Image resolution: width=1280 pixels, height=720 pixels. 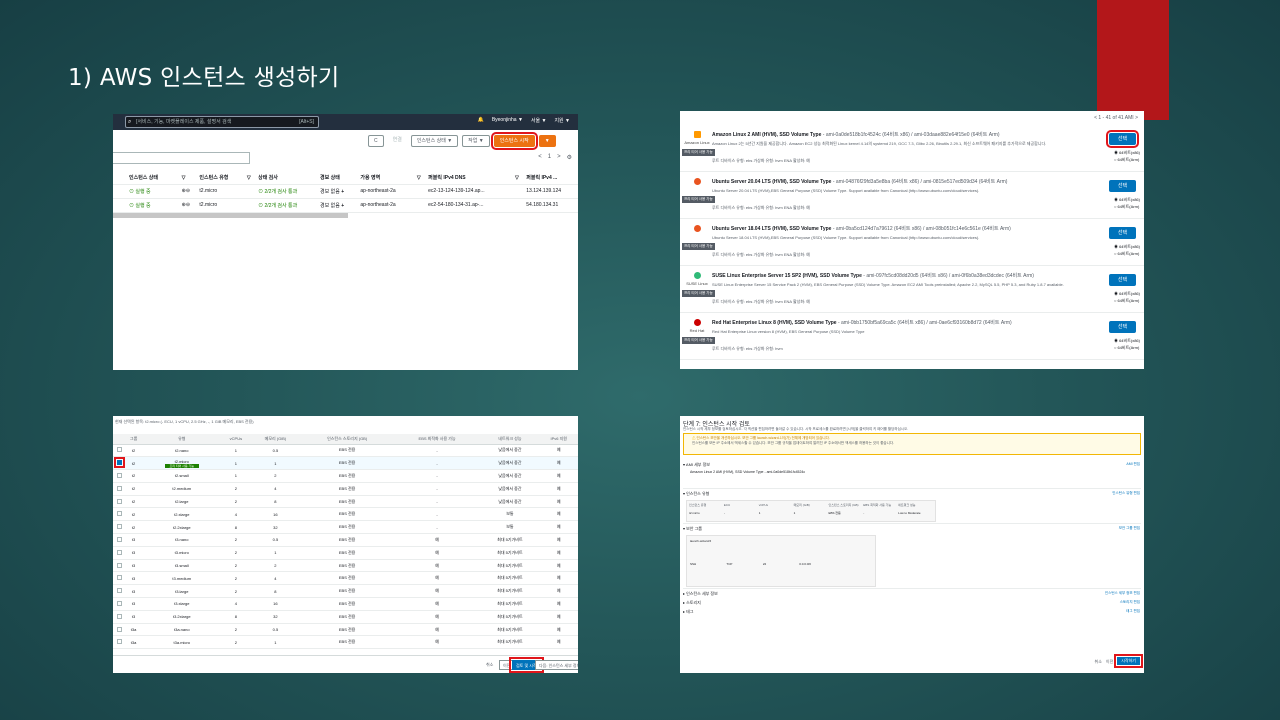 What do you see at coordinates (476, 141) in the screenshot?
I see `actions-button: 작업 ▼` at bounding box center [476, 141].